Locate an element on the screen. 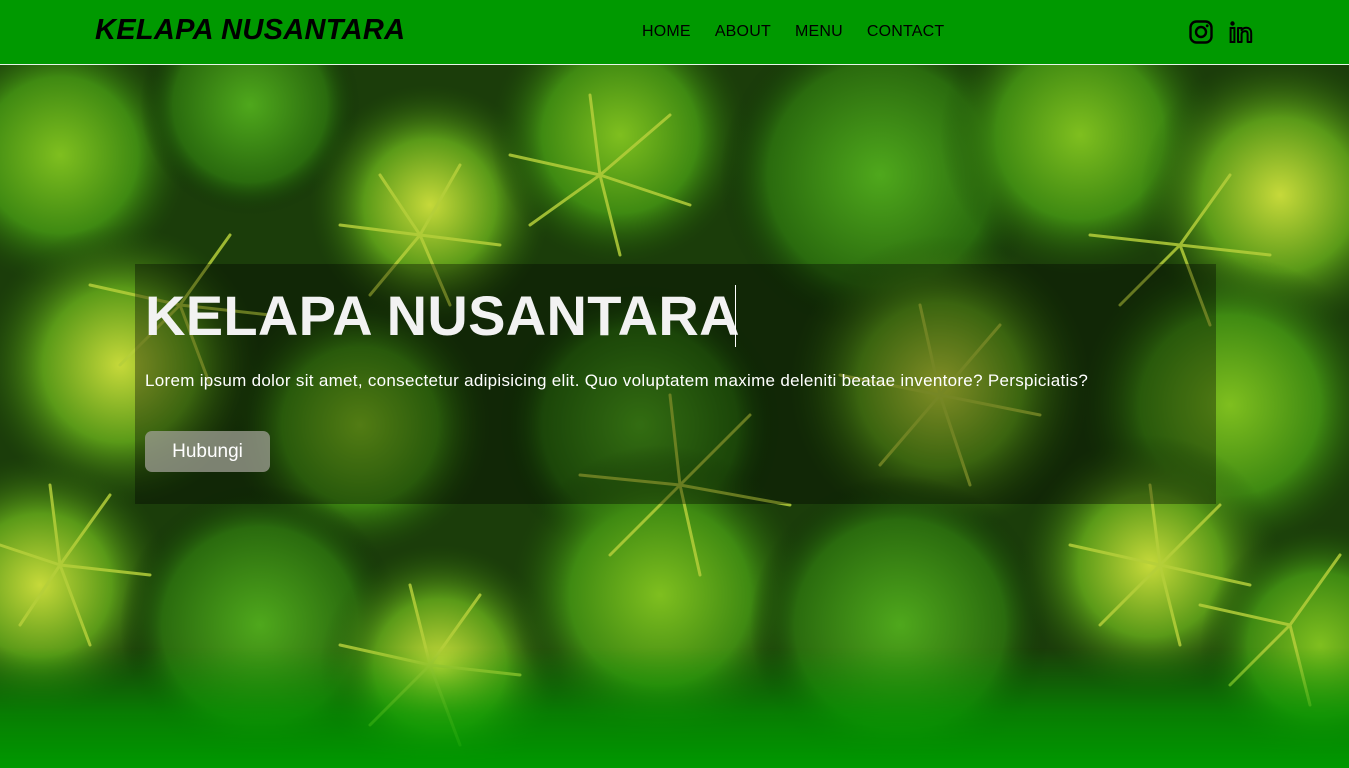 Image resolution: width=1349 pixels, height=768 pixels. nav-link-contact: CONTACT is located at coordinates (906, 32).